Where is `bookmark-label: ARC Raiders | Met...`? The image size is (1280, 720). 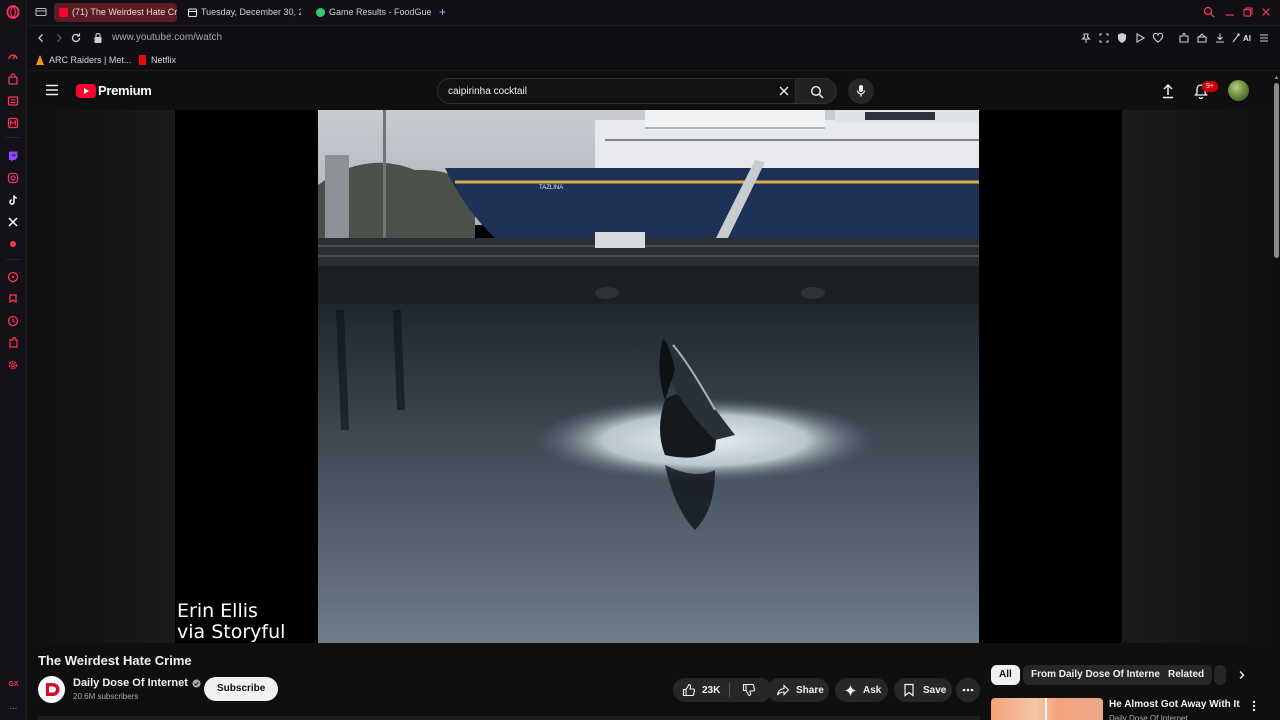 bookmark-label: ARC Raiders | Met... is located at coordinates (90, 60).